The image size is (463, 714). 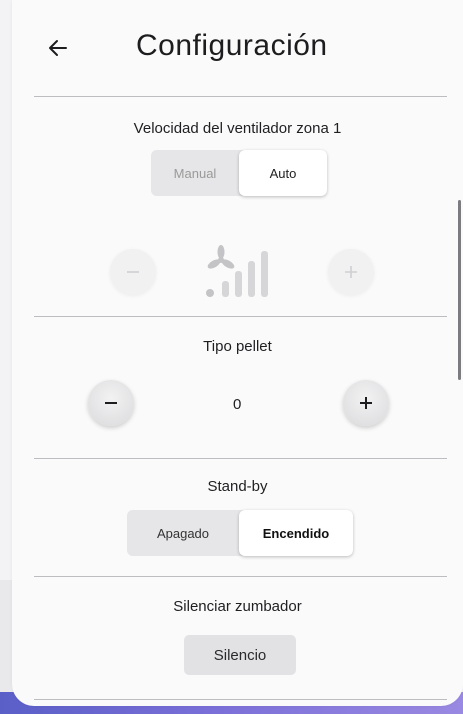 I want to click on header: Configuración, so click(x=237, y=48).